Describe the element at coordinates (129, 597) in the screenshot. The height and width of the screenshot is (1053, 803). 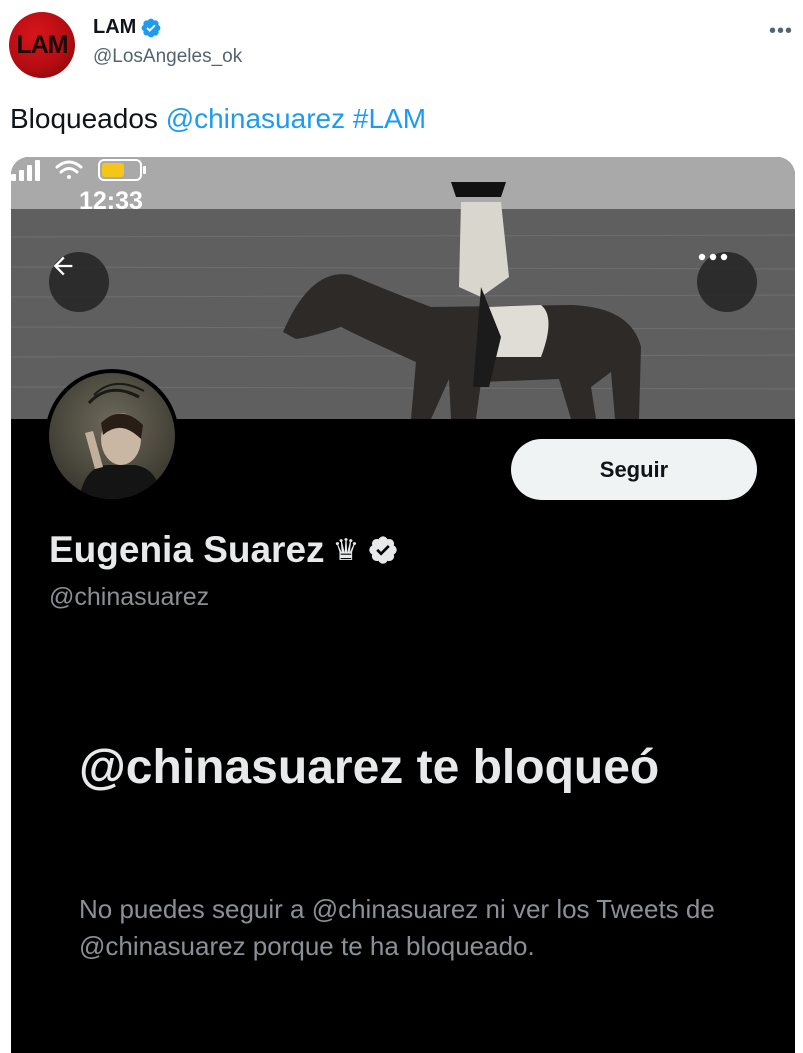
I see `profile-handle: @chinasuarez` at that location.